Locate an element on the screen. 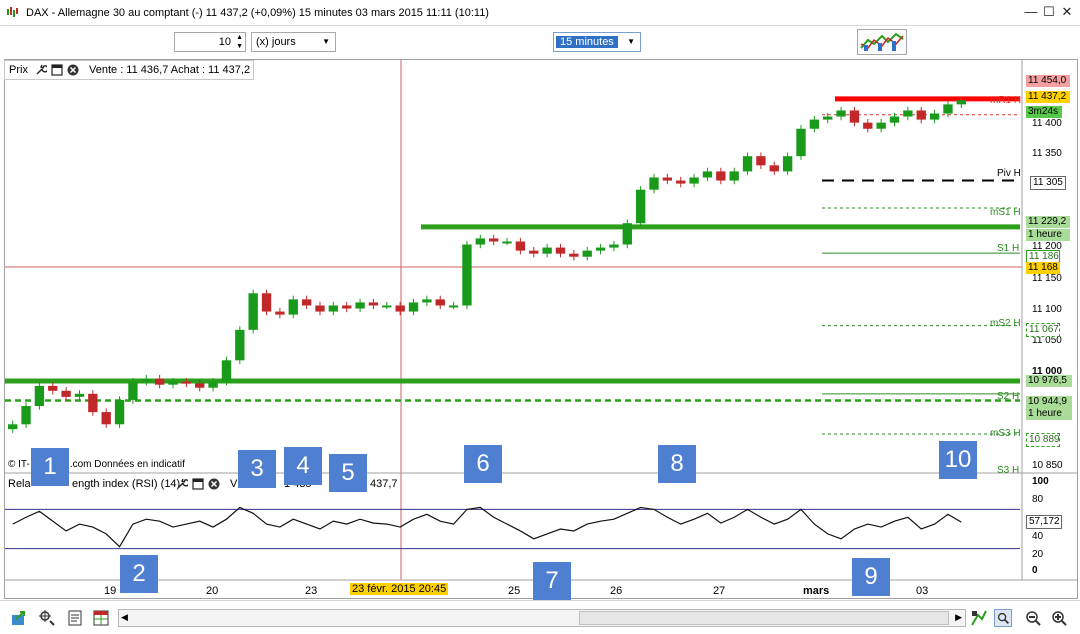 This screenshot has height=634, width=1080. watermark-right: .com Données en indicatif is located at coordinates (127, 464).